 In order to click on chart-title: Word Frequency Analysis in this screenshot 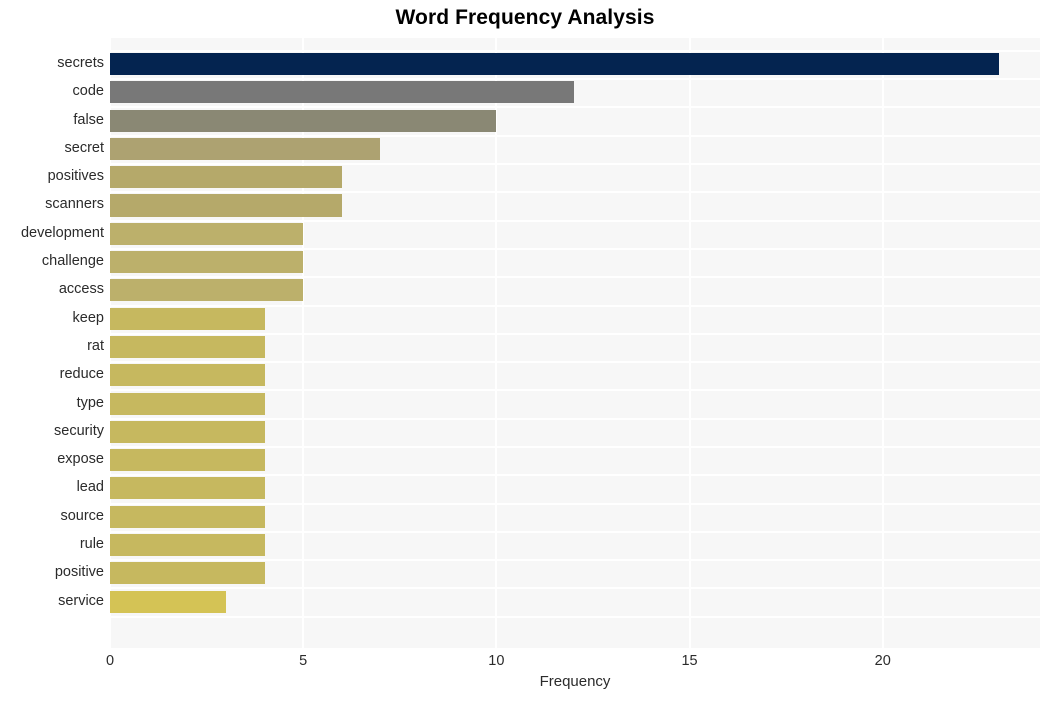, I will do `click(525, 17)`.